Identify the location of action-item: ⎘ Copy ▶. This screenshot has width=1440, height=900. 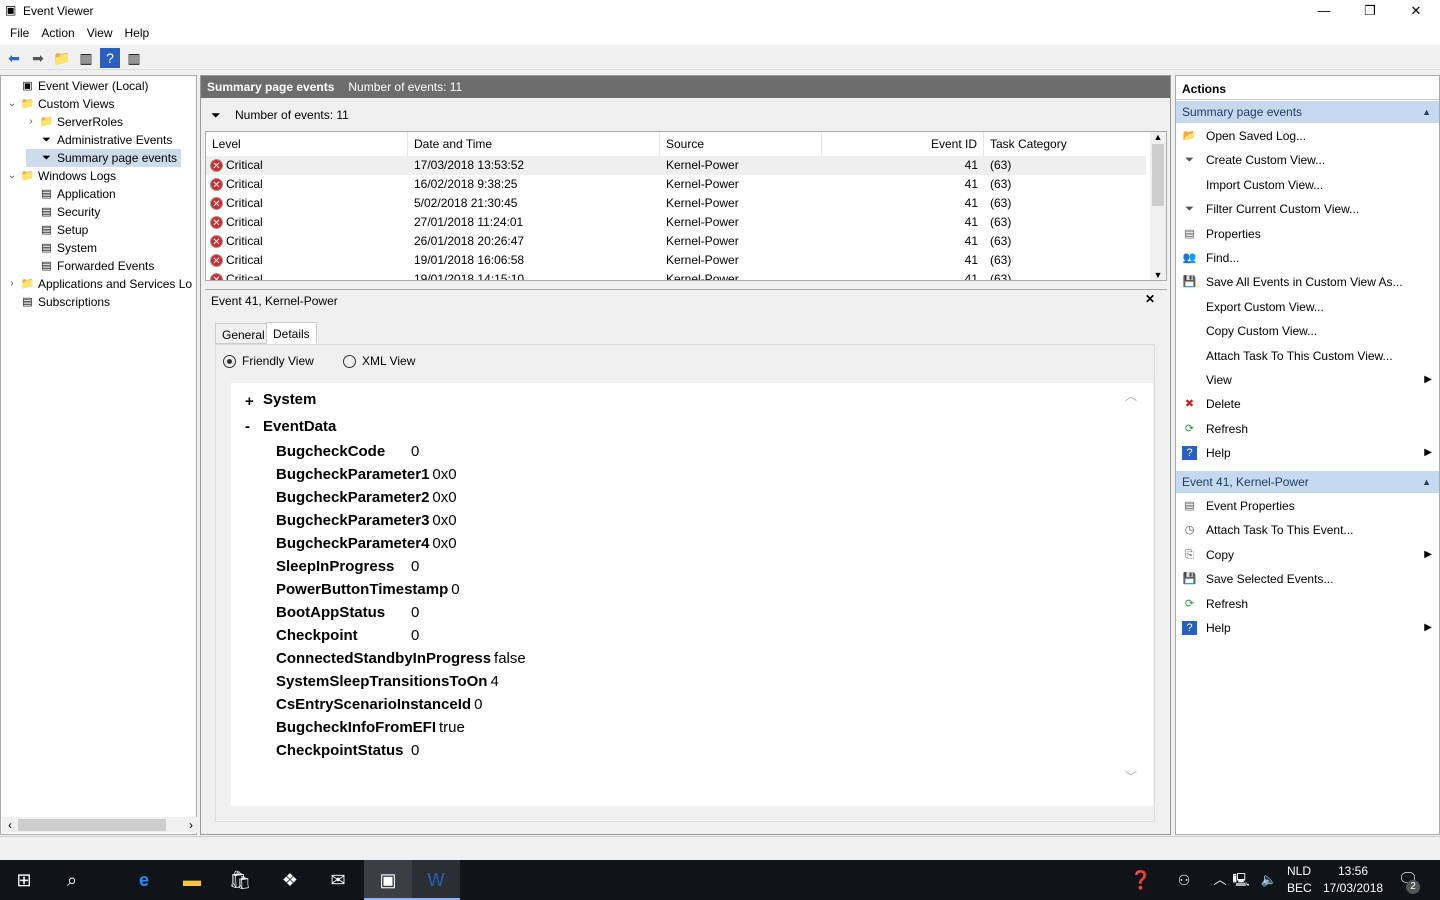
(1307, 555).